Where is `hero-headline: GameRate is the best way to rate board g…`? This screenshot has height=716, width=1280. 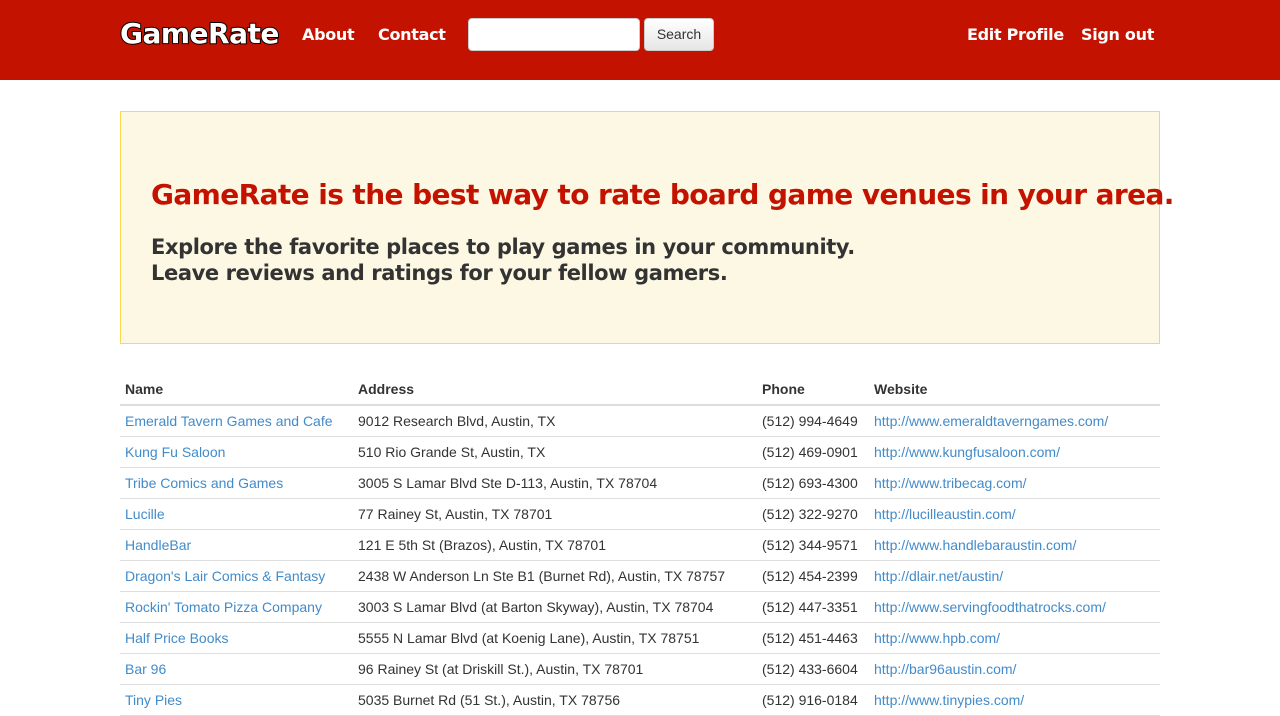 hero-headline: GameRate is the best way to rate board g… is located at coordinates (662, 194).